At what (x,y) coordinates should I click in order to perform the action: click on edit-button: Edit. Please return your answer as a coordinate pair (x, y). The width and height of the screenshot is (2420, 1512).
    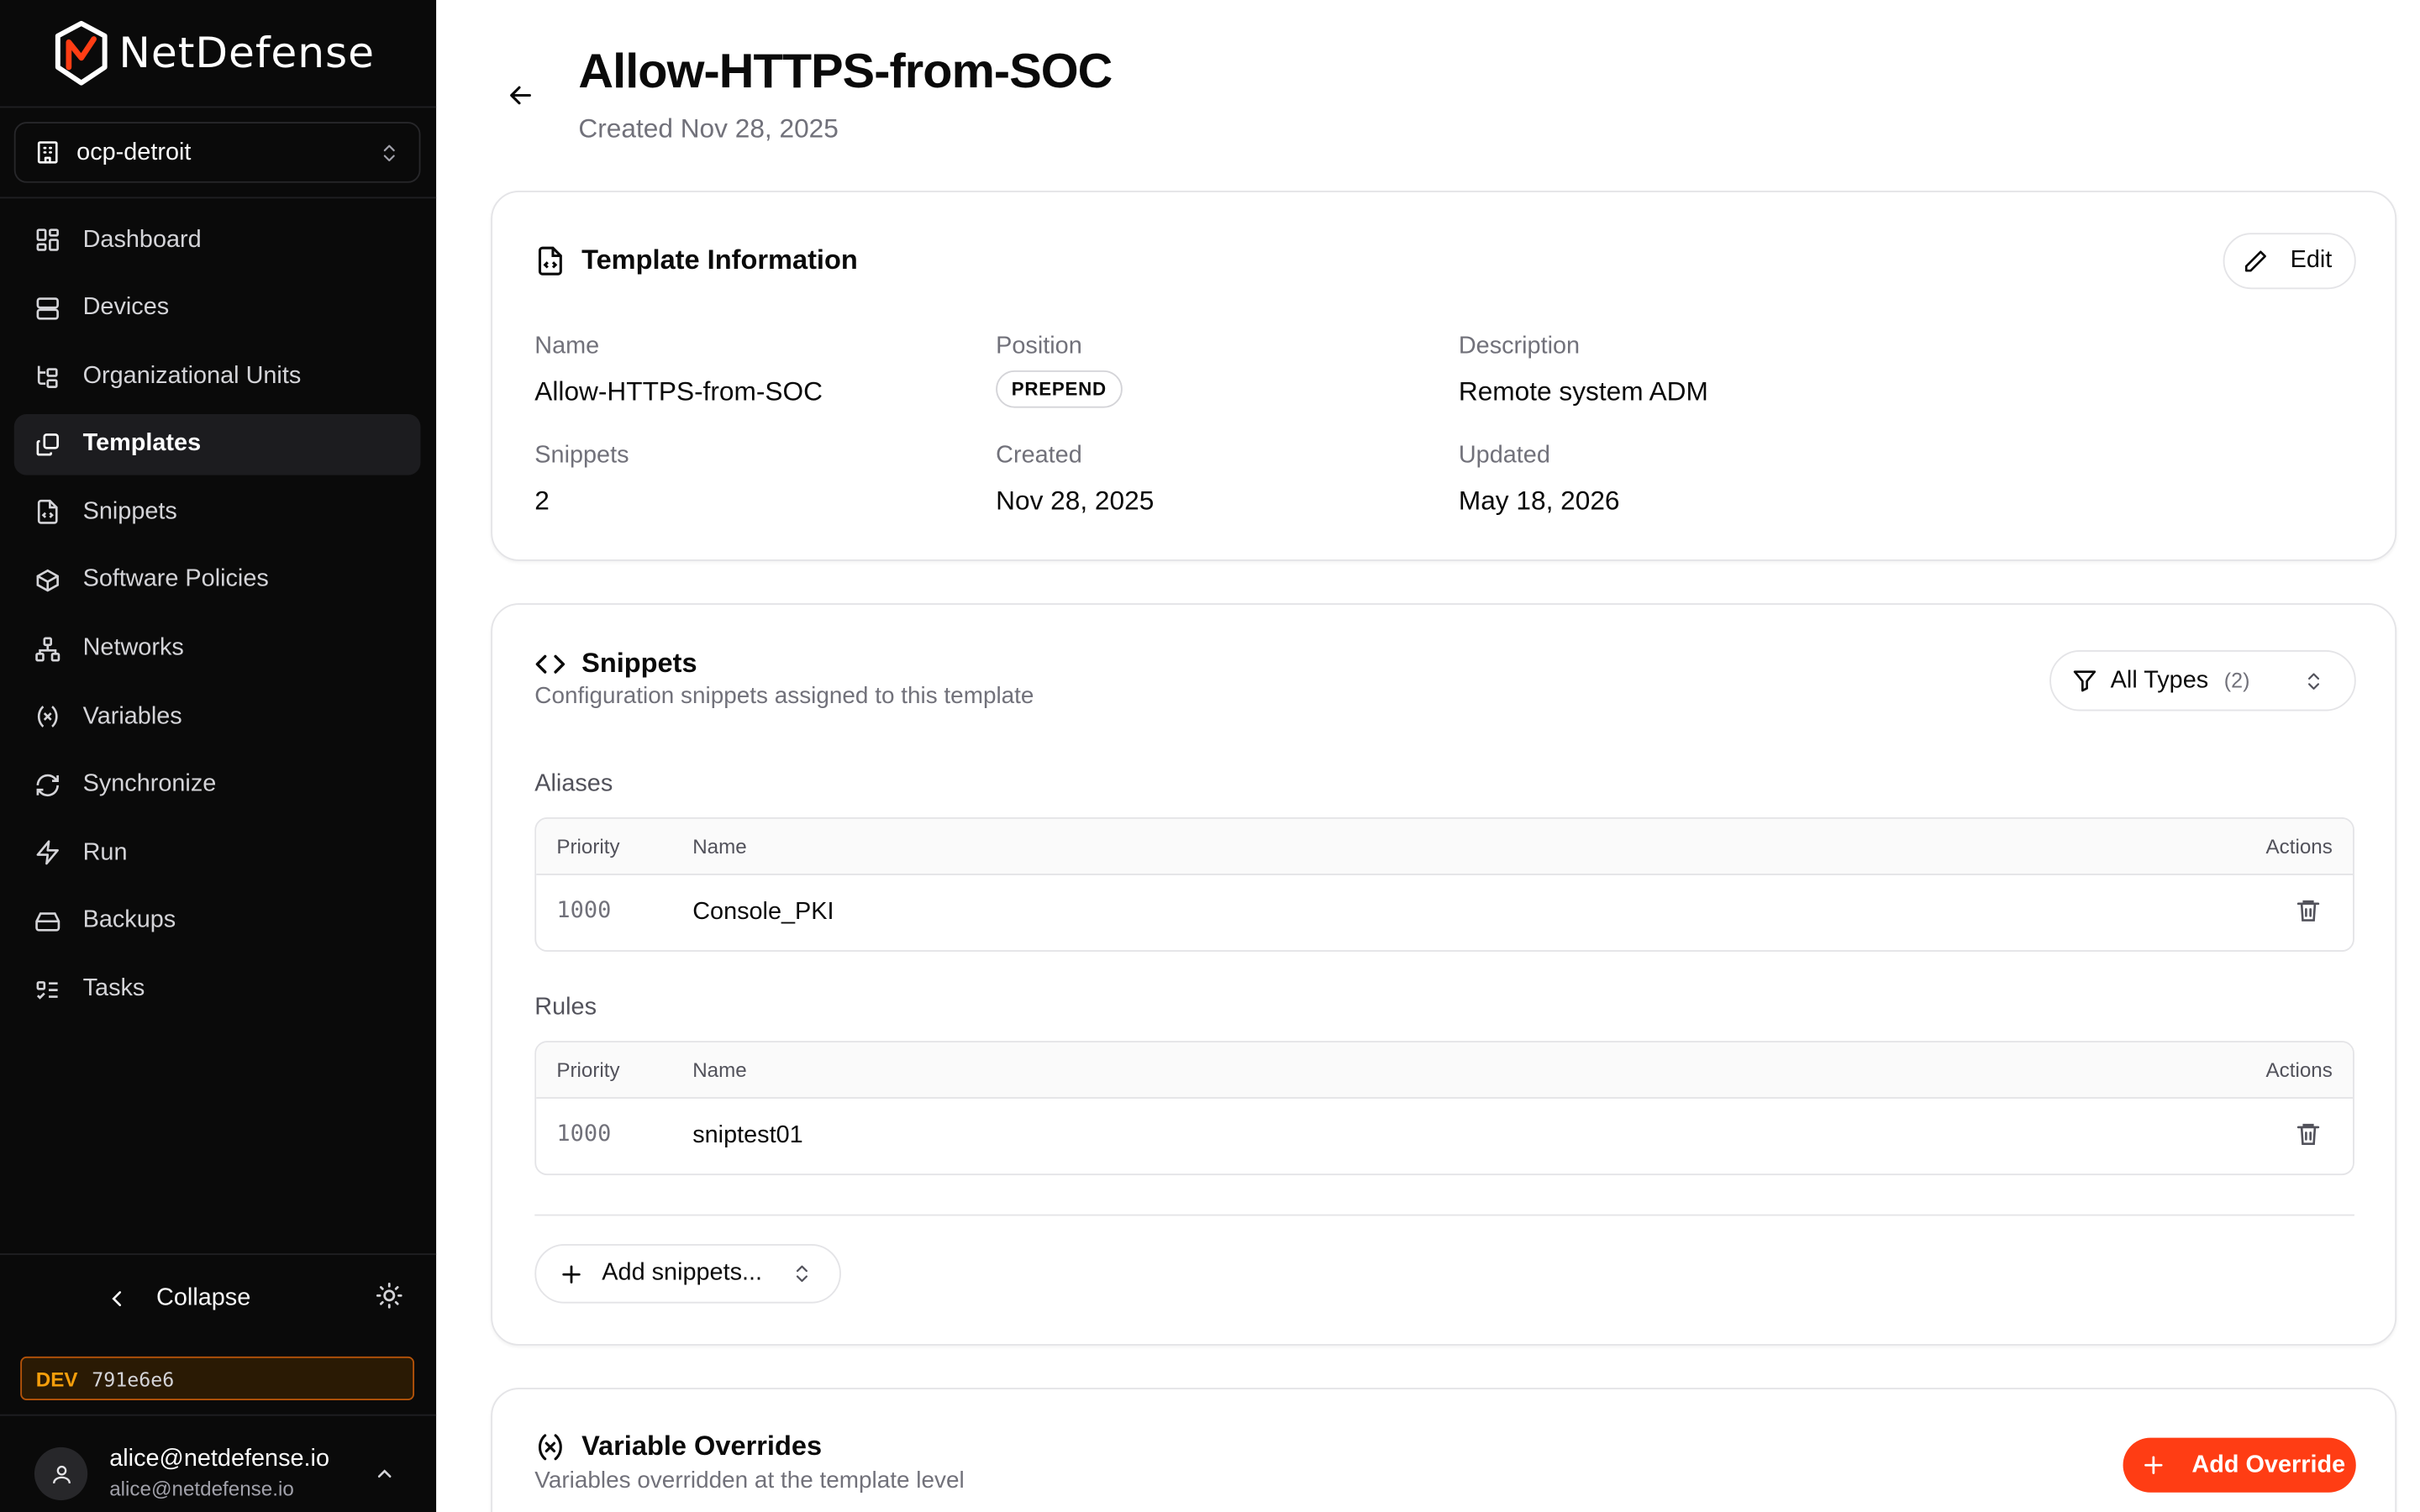
    Looking at the image, I should click on (2289, 261).